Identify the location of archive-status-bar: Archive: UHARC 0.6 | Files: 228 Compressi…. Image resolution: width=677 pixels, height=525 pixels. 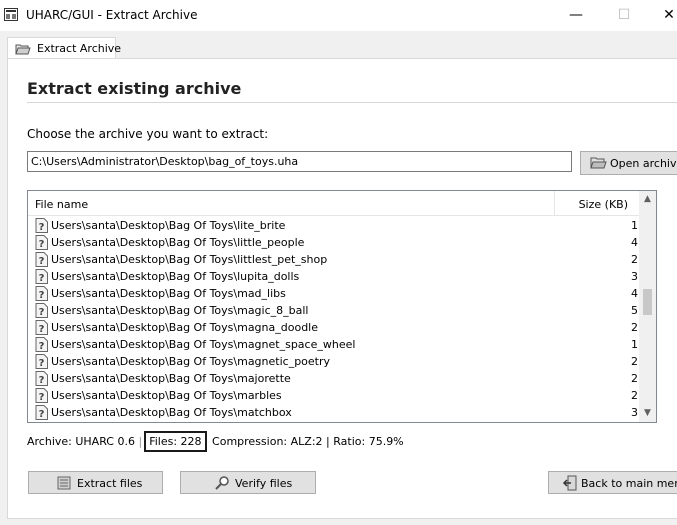
(215, 441).